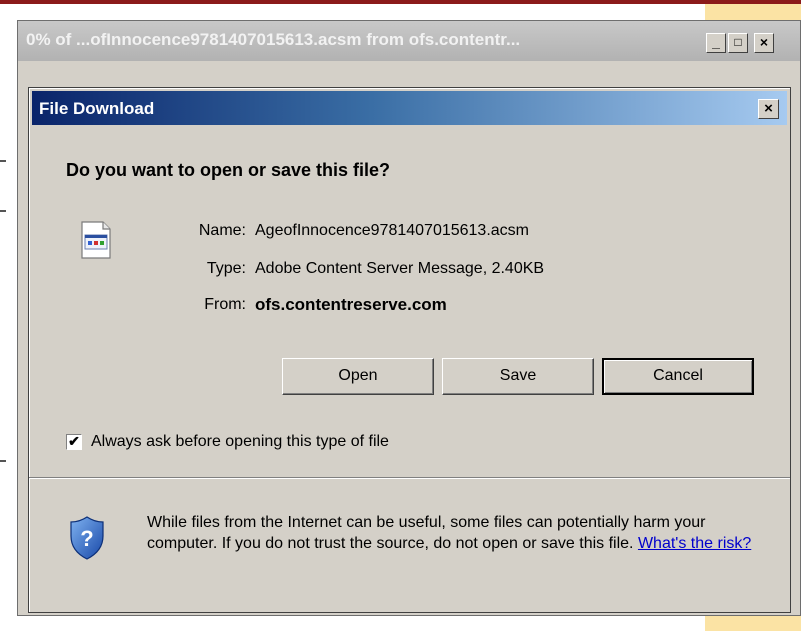 Image resolution: width=801 pixels, height=631 pixels. What do you see at coordinates (768, 109) in the screenshot?
I see `dialog-close-button: ×` at bounding box center [768, 109].